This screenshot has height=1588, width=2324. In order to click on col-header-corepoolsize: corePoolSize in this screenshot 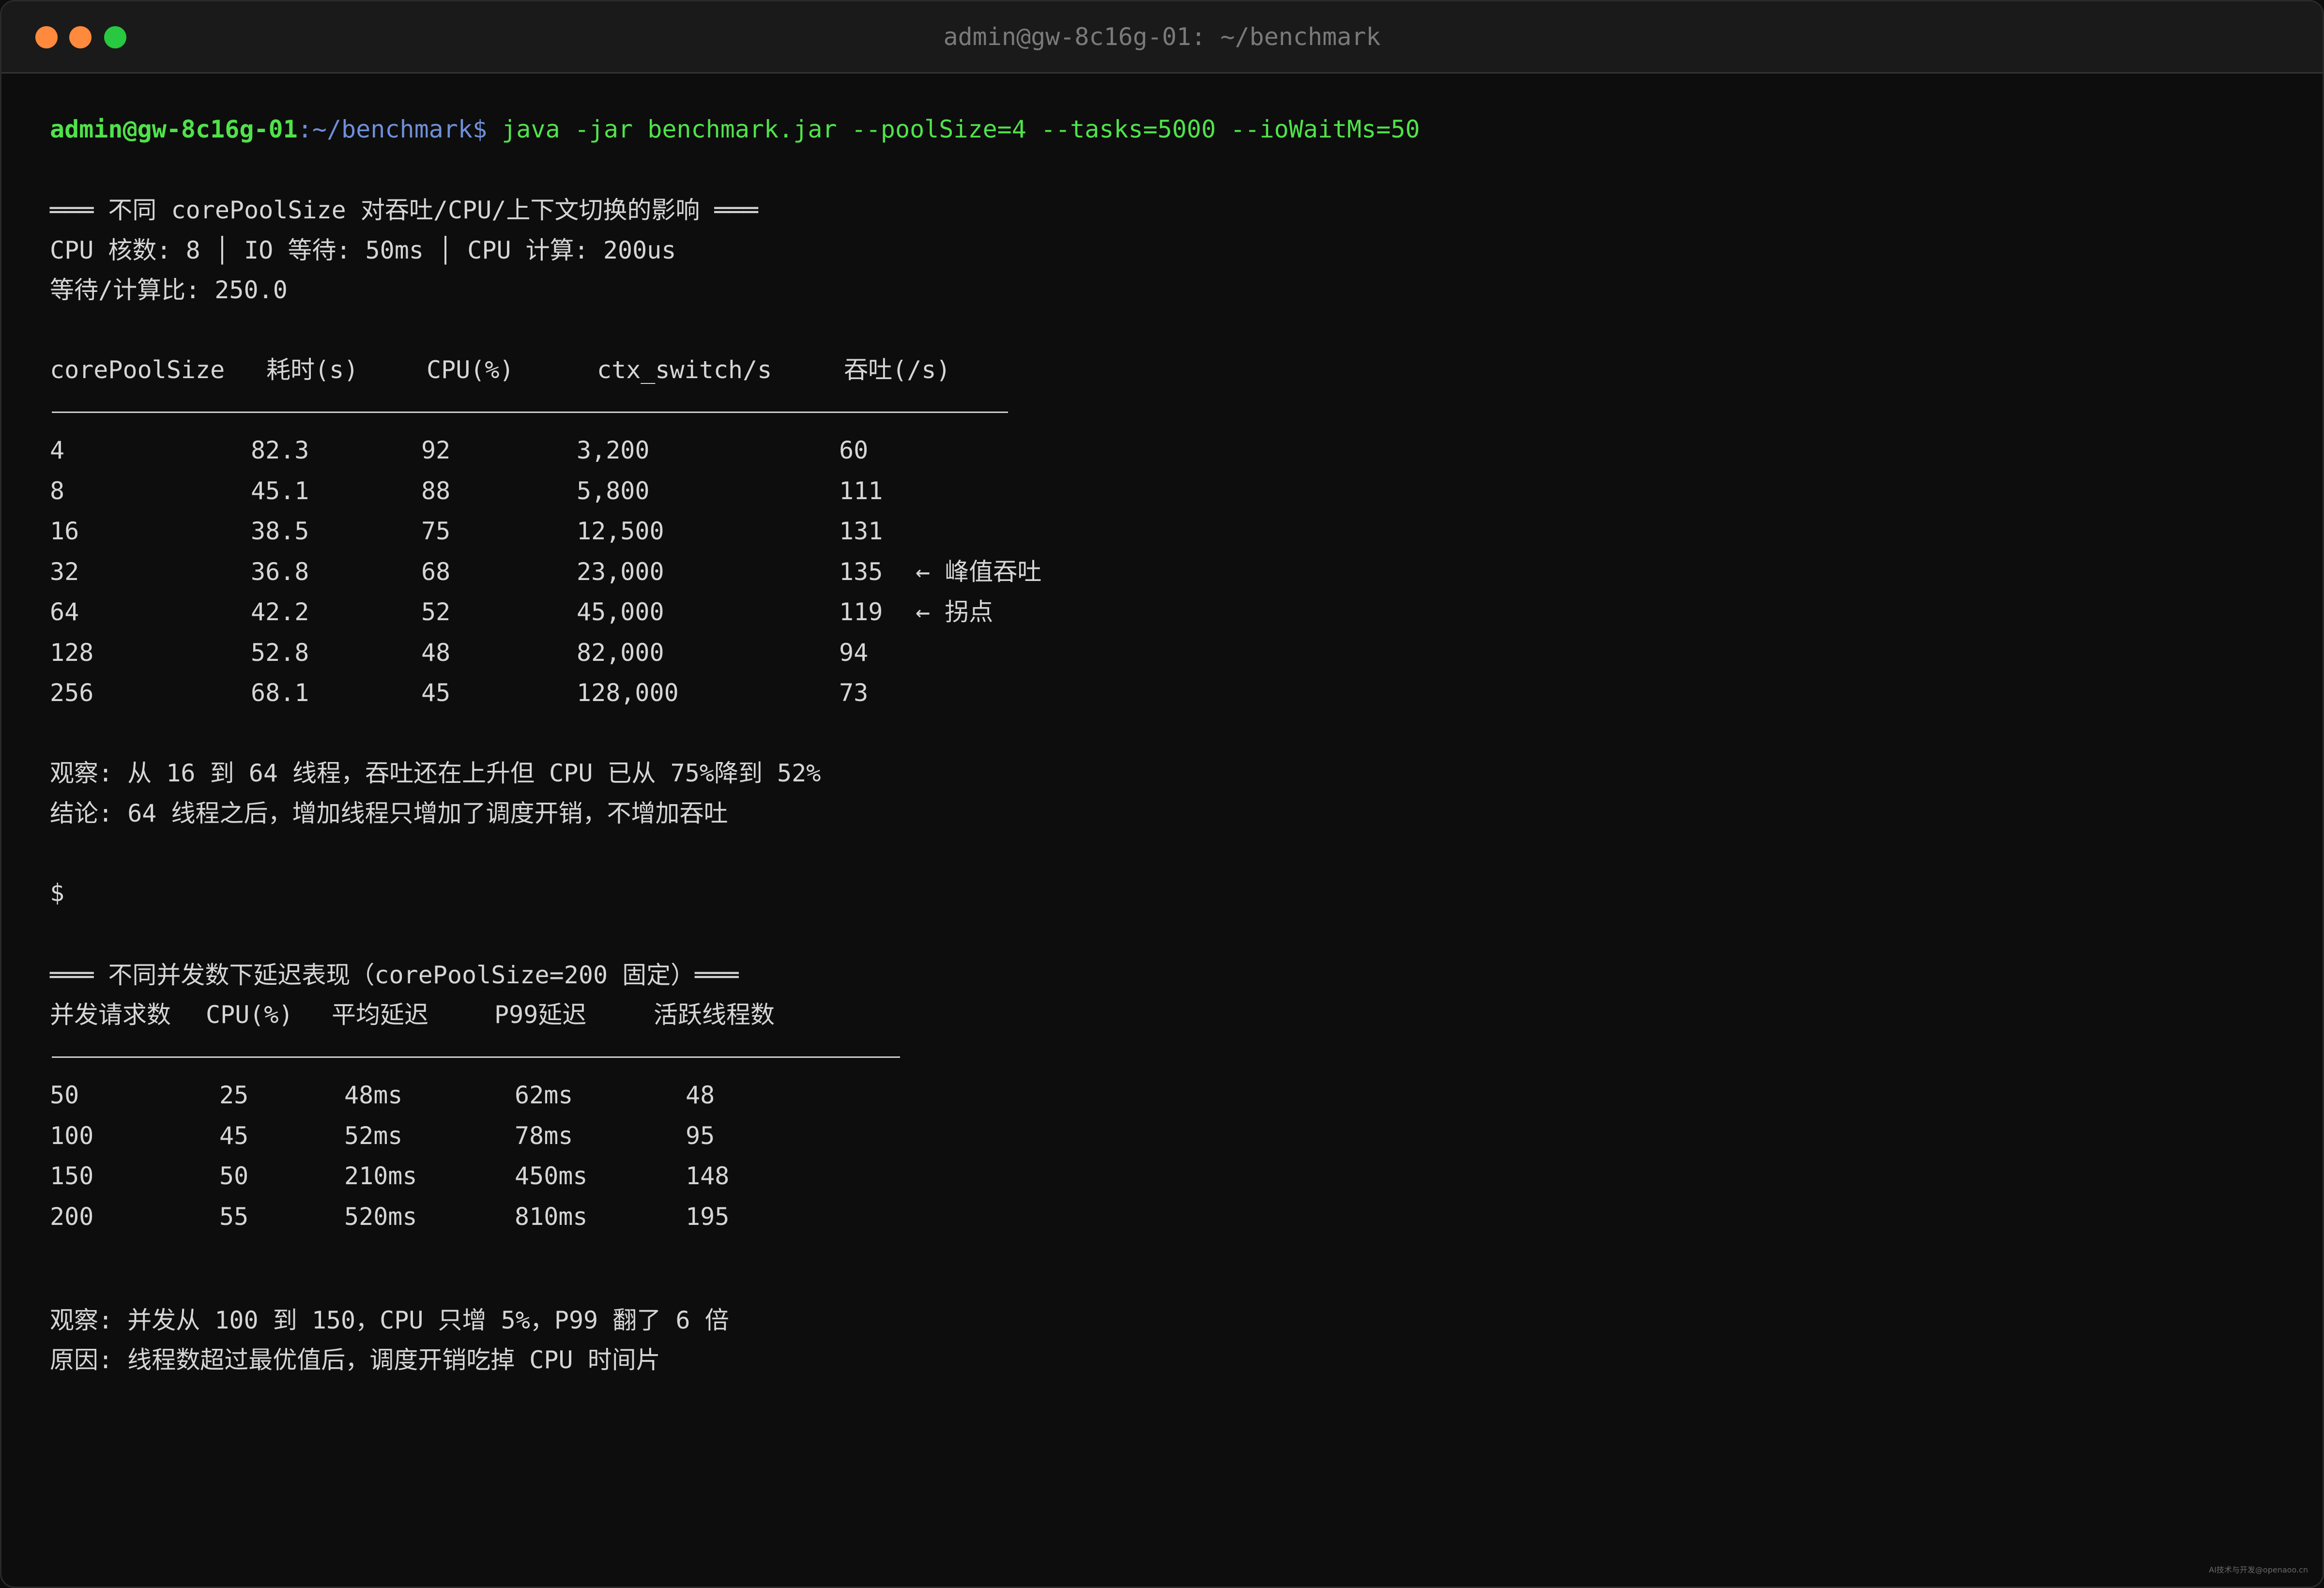, I will do `click(137, 370)`.